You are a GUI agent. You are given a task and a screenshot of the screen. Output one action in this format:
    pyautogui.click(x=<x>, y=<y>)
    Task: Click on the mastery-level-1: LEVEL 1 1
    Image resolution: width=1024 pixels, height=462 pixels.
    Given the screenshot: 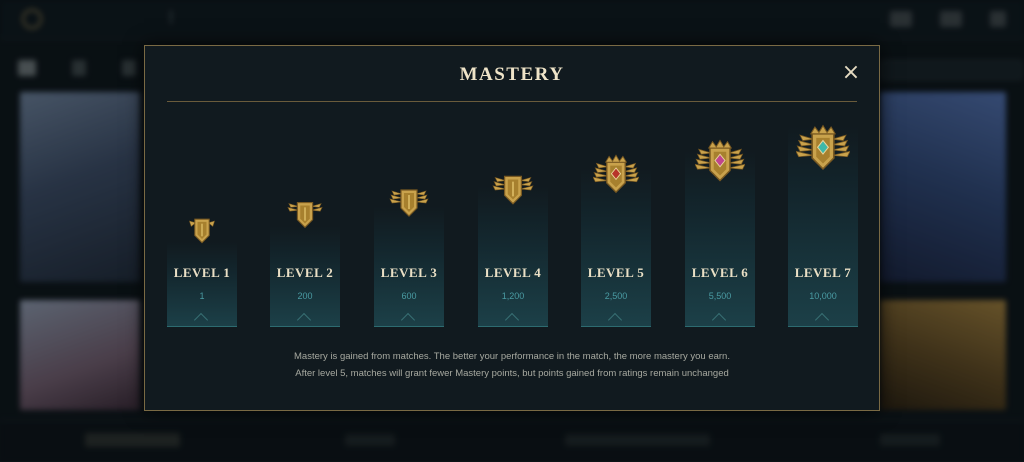 What is the action you would take?
    pyautogui.click(x=202, y=187)
    